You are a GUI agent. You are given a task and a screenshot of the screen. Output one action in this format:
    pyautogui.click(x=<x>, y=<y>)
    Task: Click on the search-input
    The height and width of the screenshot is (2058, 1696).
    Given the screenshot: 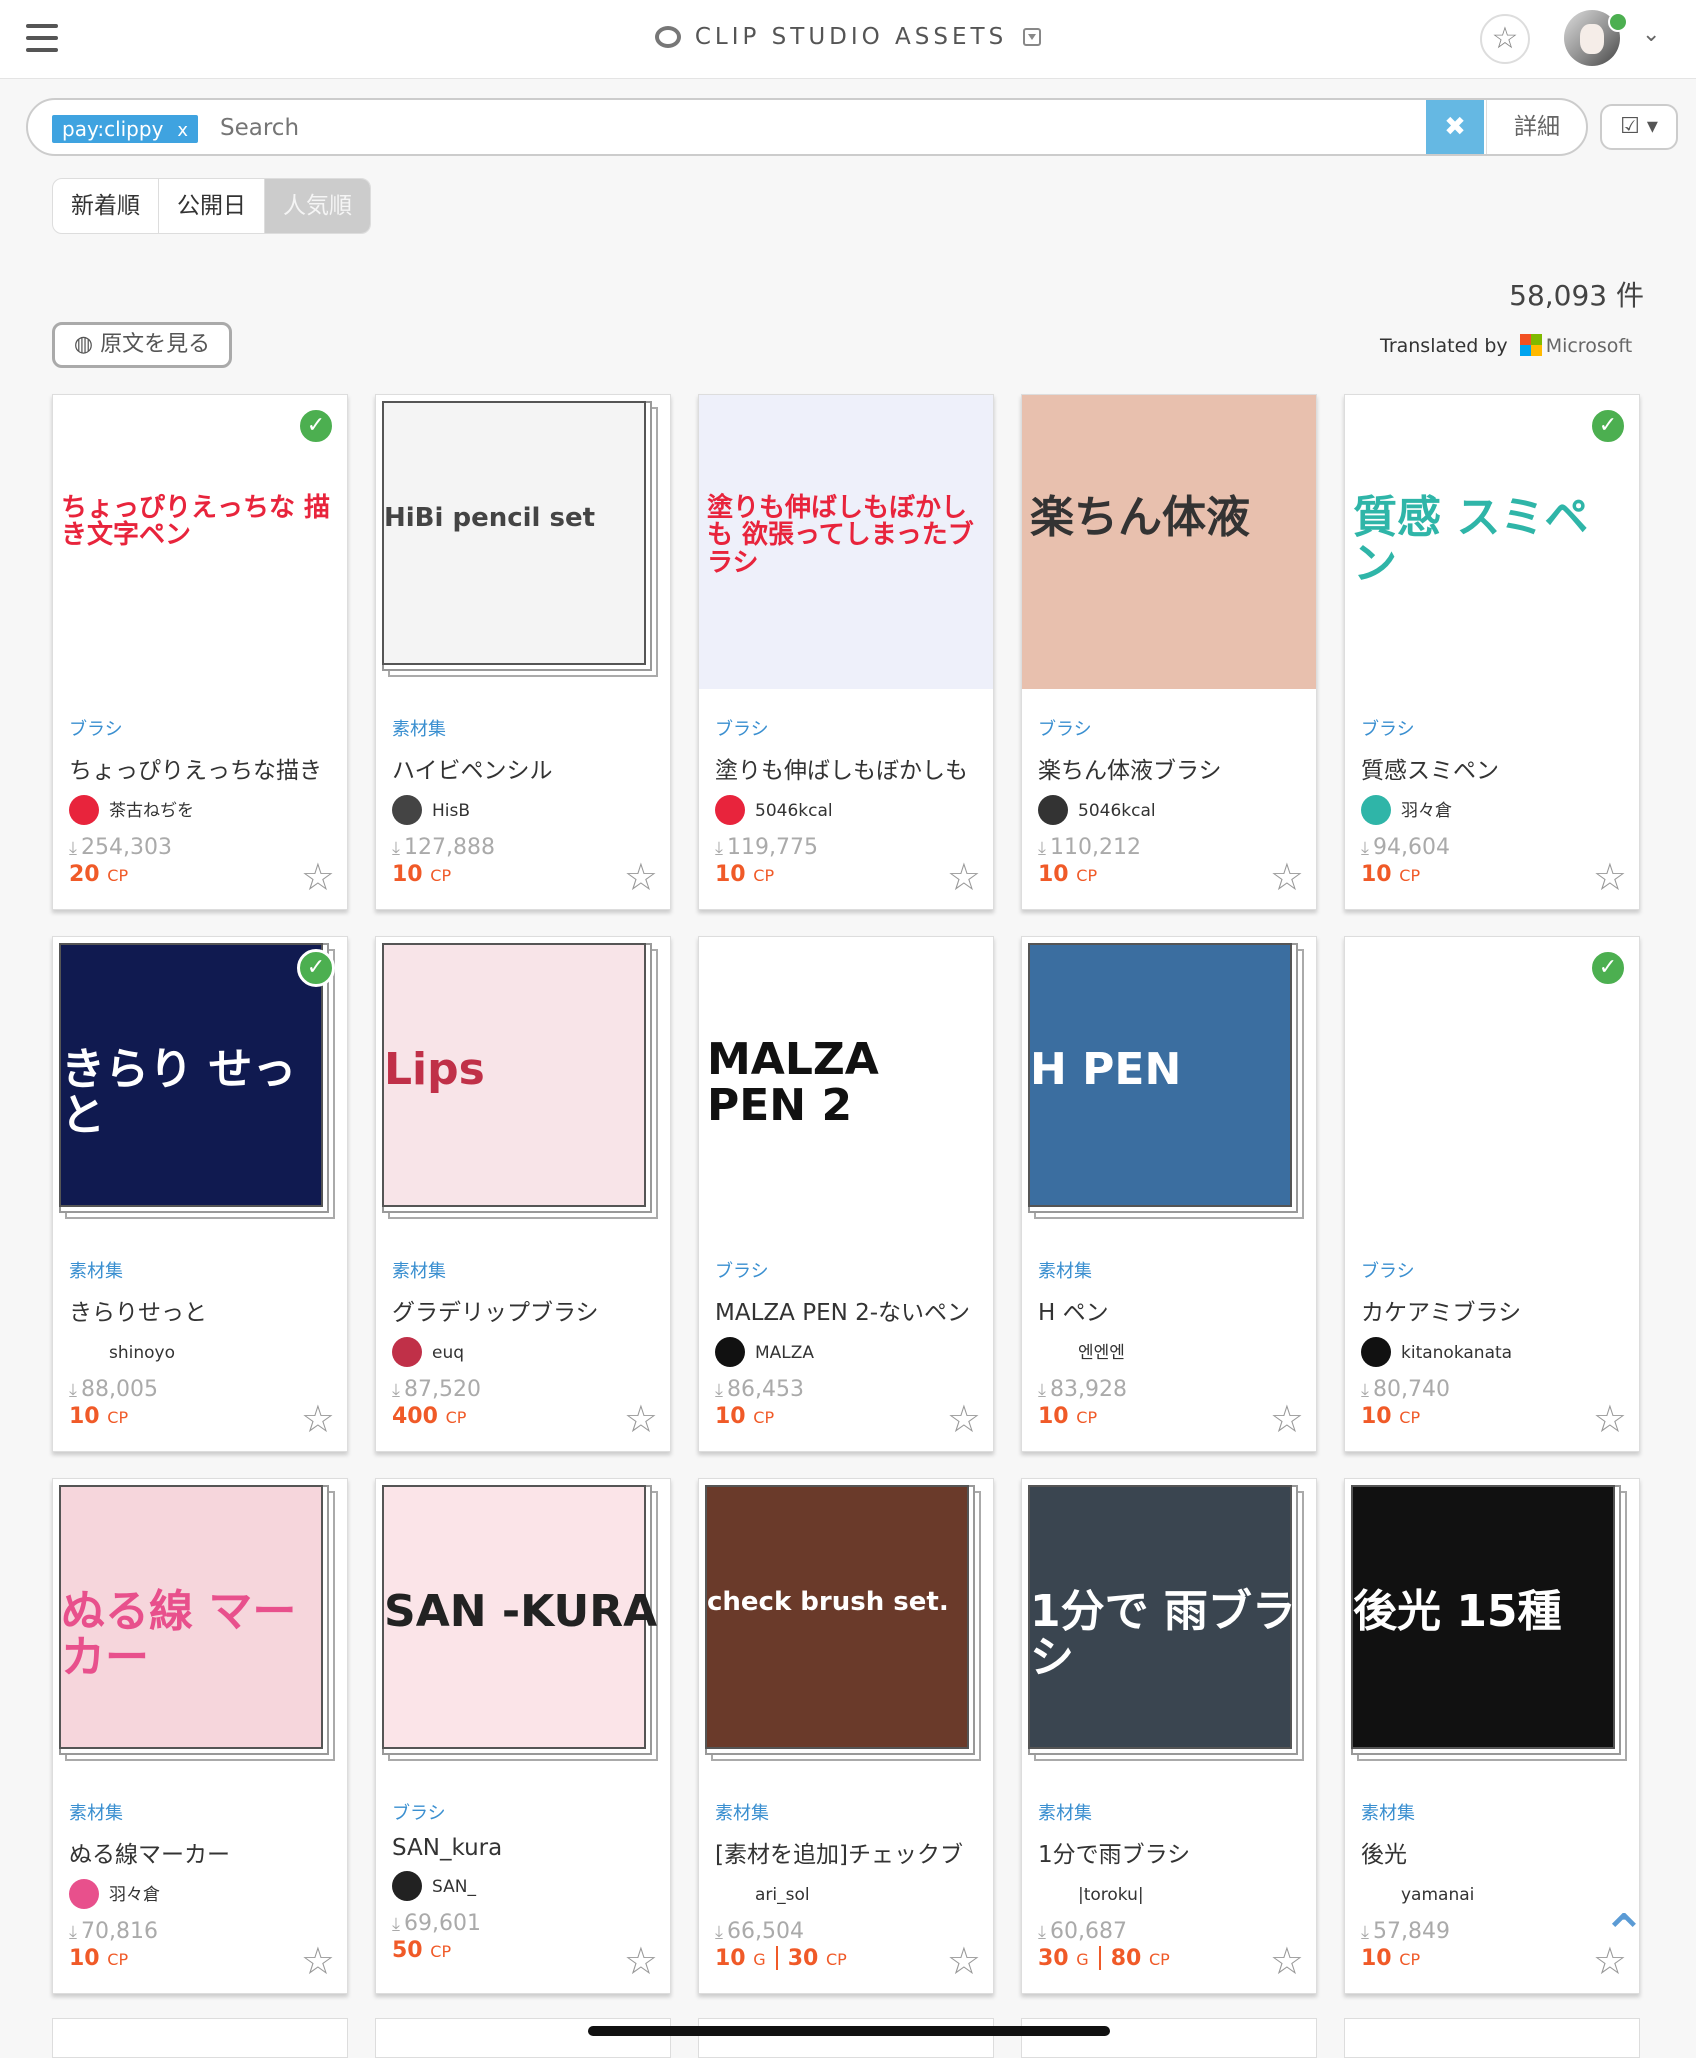 What is the action you would take?
    pyautogui.click(x=820, y=128)
    